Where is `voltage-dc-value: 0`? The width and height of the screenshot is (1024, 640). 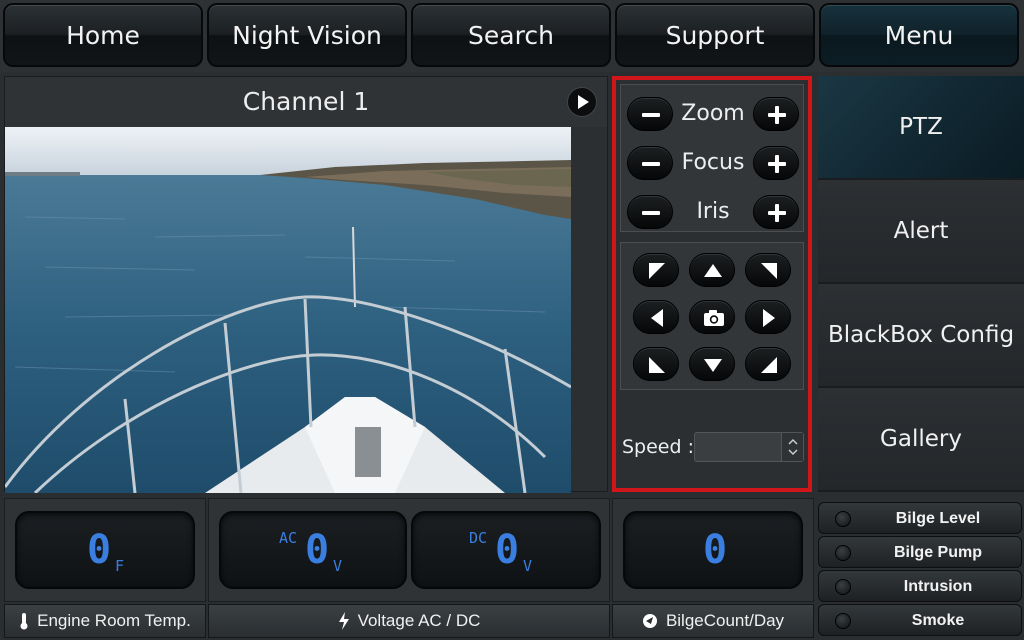
voltage-dc-value: 0 is located at coordinates (507, 550).